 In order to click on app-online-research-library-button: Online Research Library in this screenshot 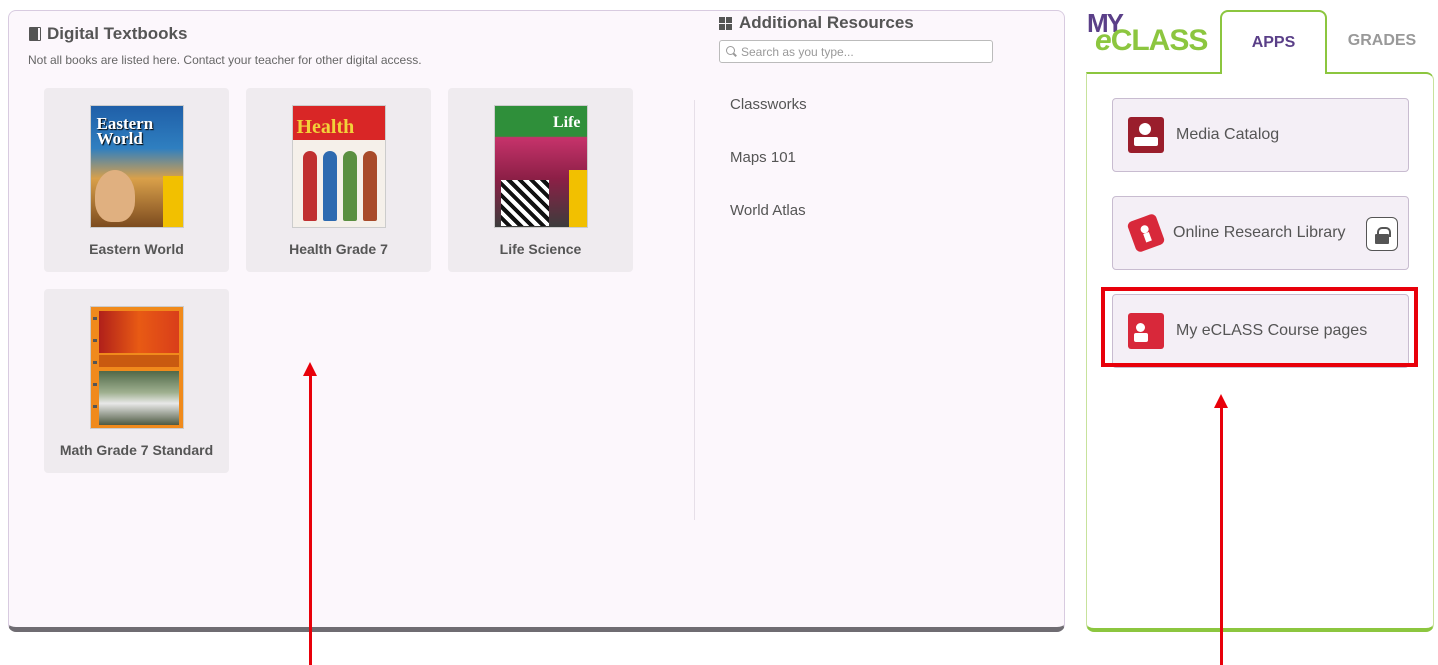, I will do `click(1260, 233)`.